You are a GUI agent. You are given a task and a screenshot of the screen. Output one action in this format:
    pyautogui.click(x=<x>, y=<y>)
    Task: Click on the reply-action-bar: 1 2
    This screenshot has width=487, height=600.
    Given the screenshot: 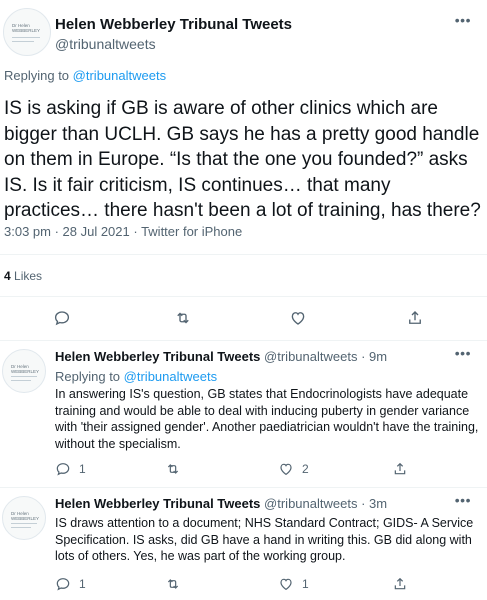 What is the action you would take?
    pyautogui.click(x=243, y=469)
    